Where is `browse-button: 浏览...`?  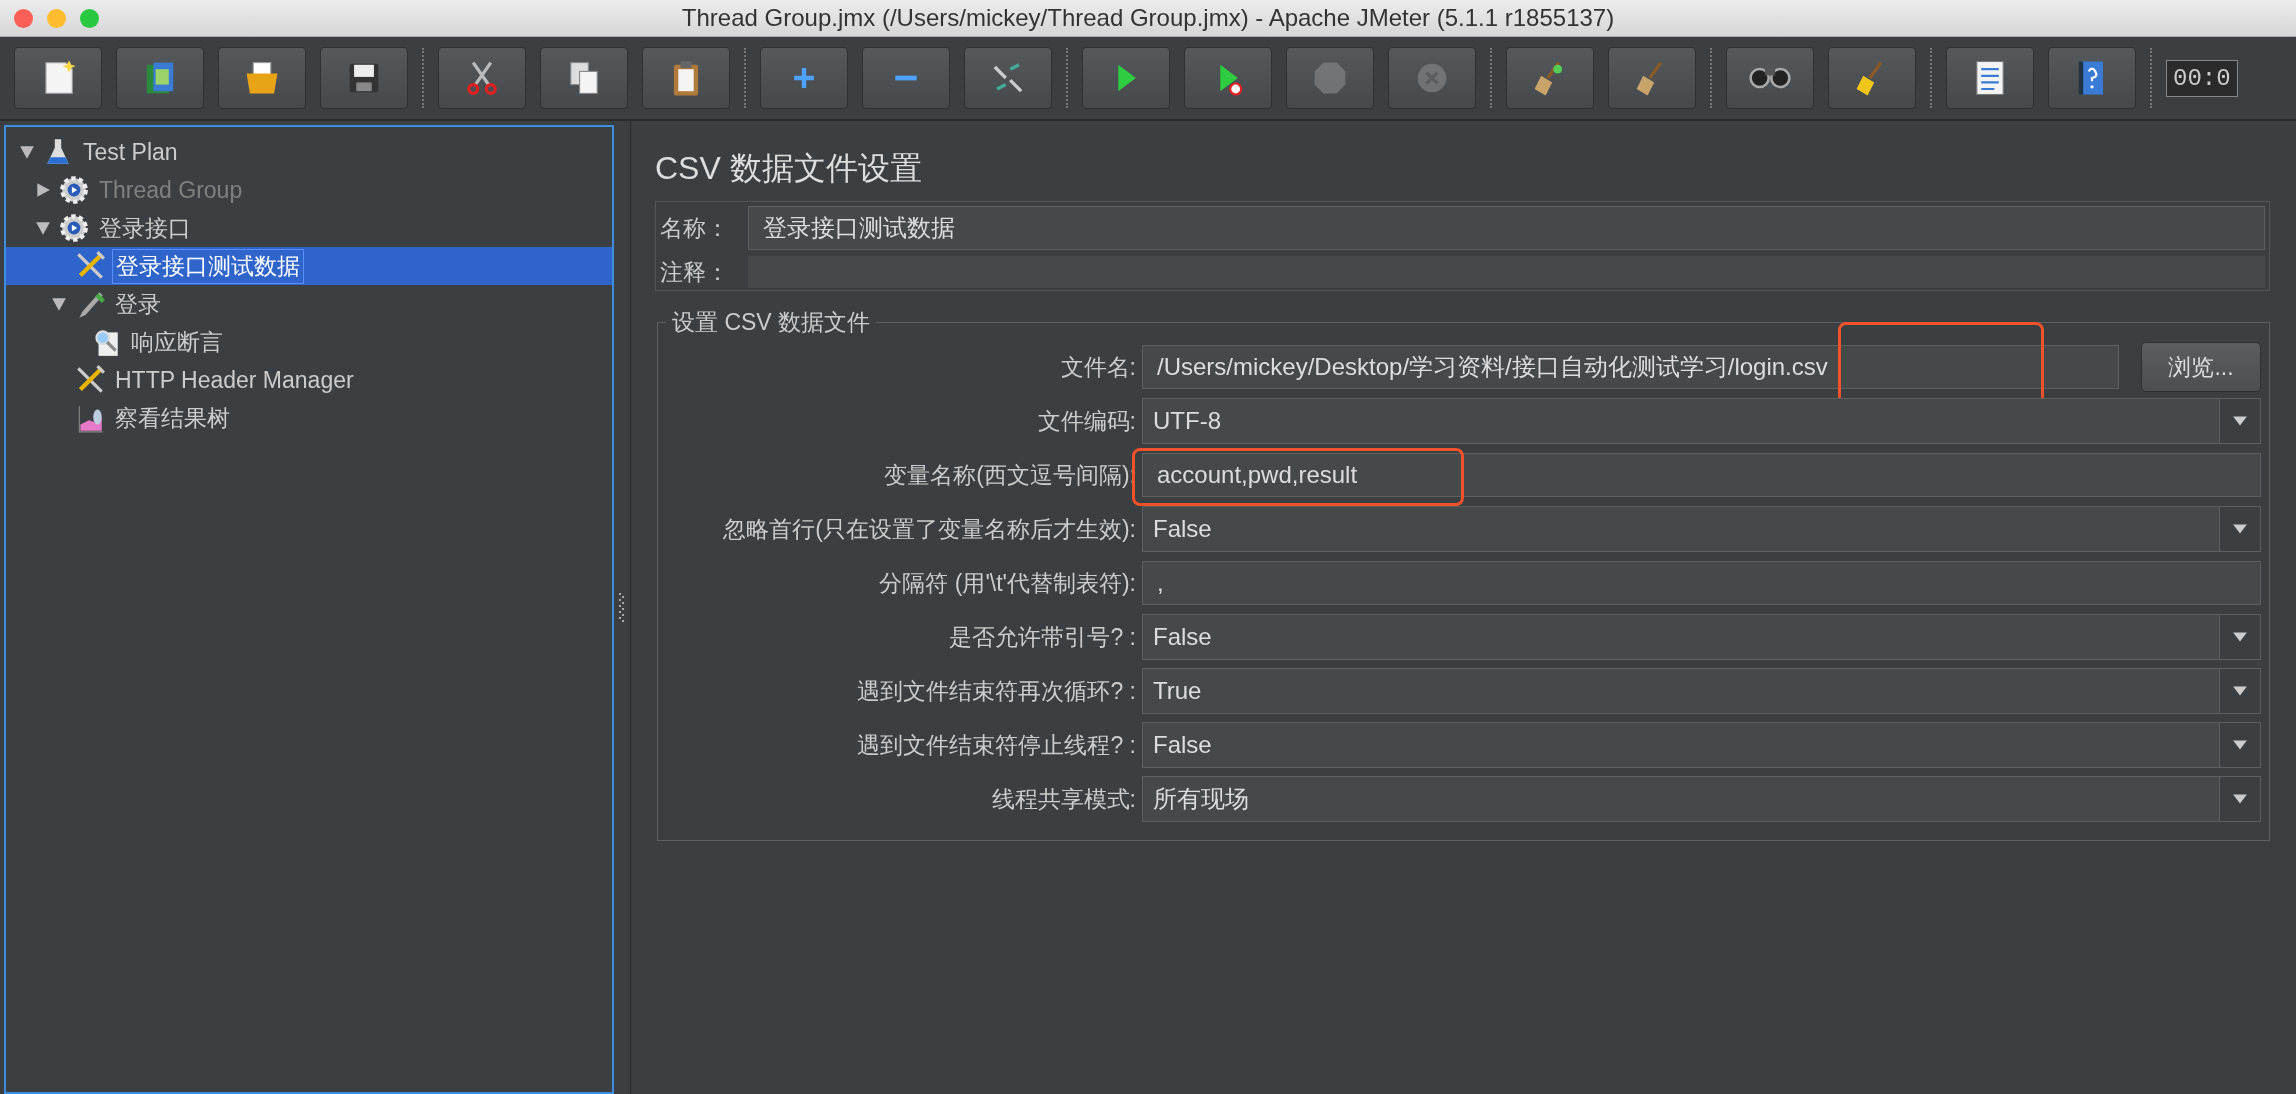
browse-button: 浏览... is located at coordinates (2201, 367).